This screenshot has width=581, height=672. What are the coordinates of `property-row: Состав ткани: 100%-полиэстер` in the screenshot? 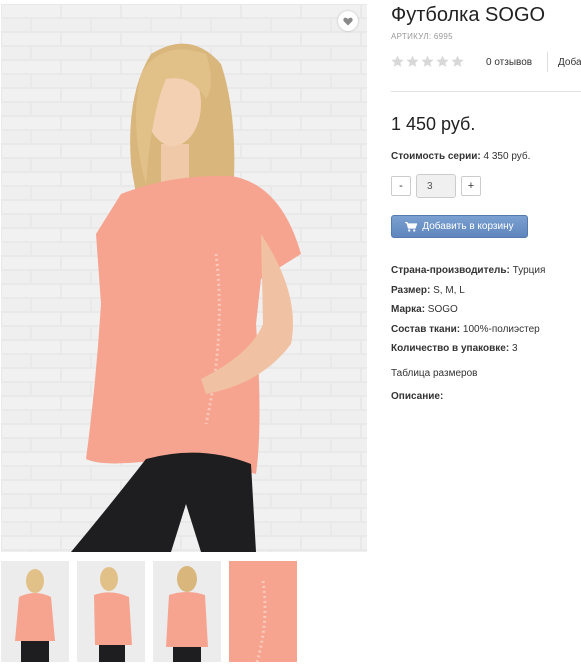 It's located at (468, 330).